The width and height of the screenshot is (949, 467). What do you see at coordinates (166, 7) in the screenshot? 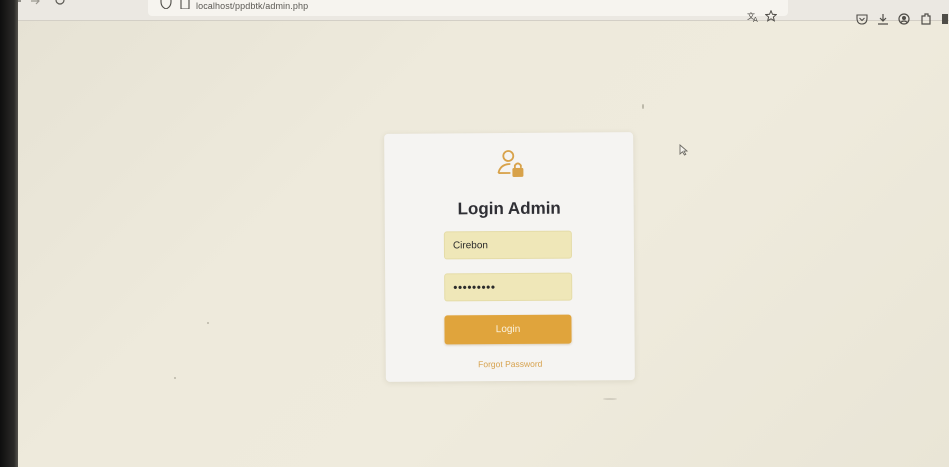
I see `shield-icon` at bounding box center [166, 7].